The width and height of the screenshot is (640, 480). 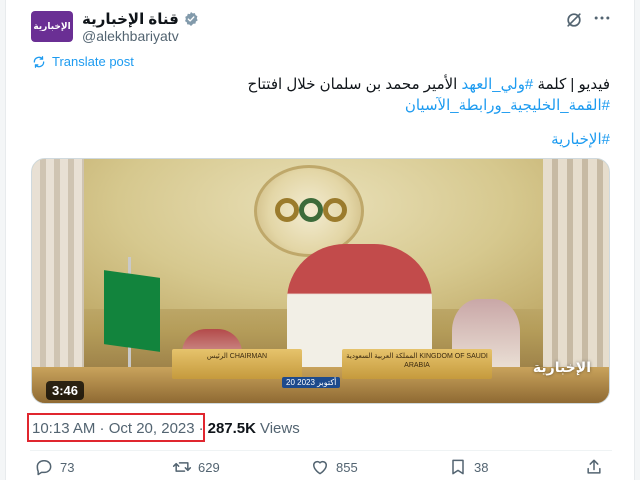 I want to click on hashtag-crown-prince: #ولي_العهد, so click(x=498, y=84).